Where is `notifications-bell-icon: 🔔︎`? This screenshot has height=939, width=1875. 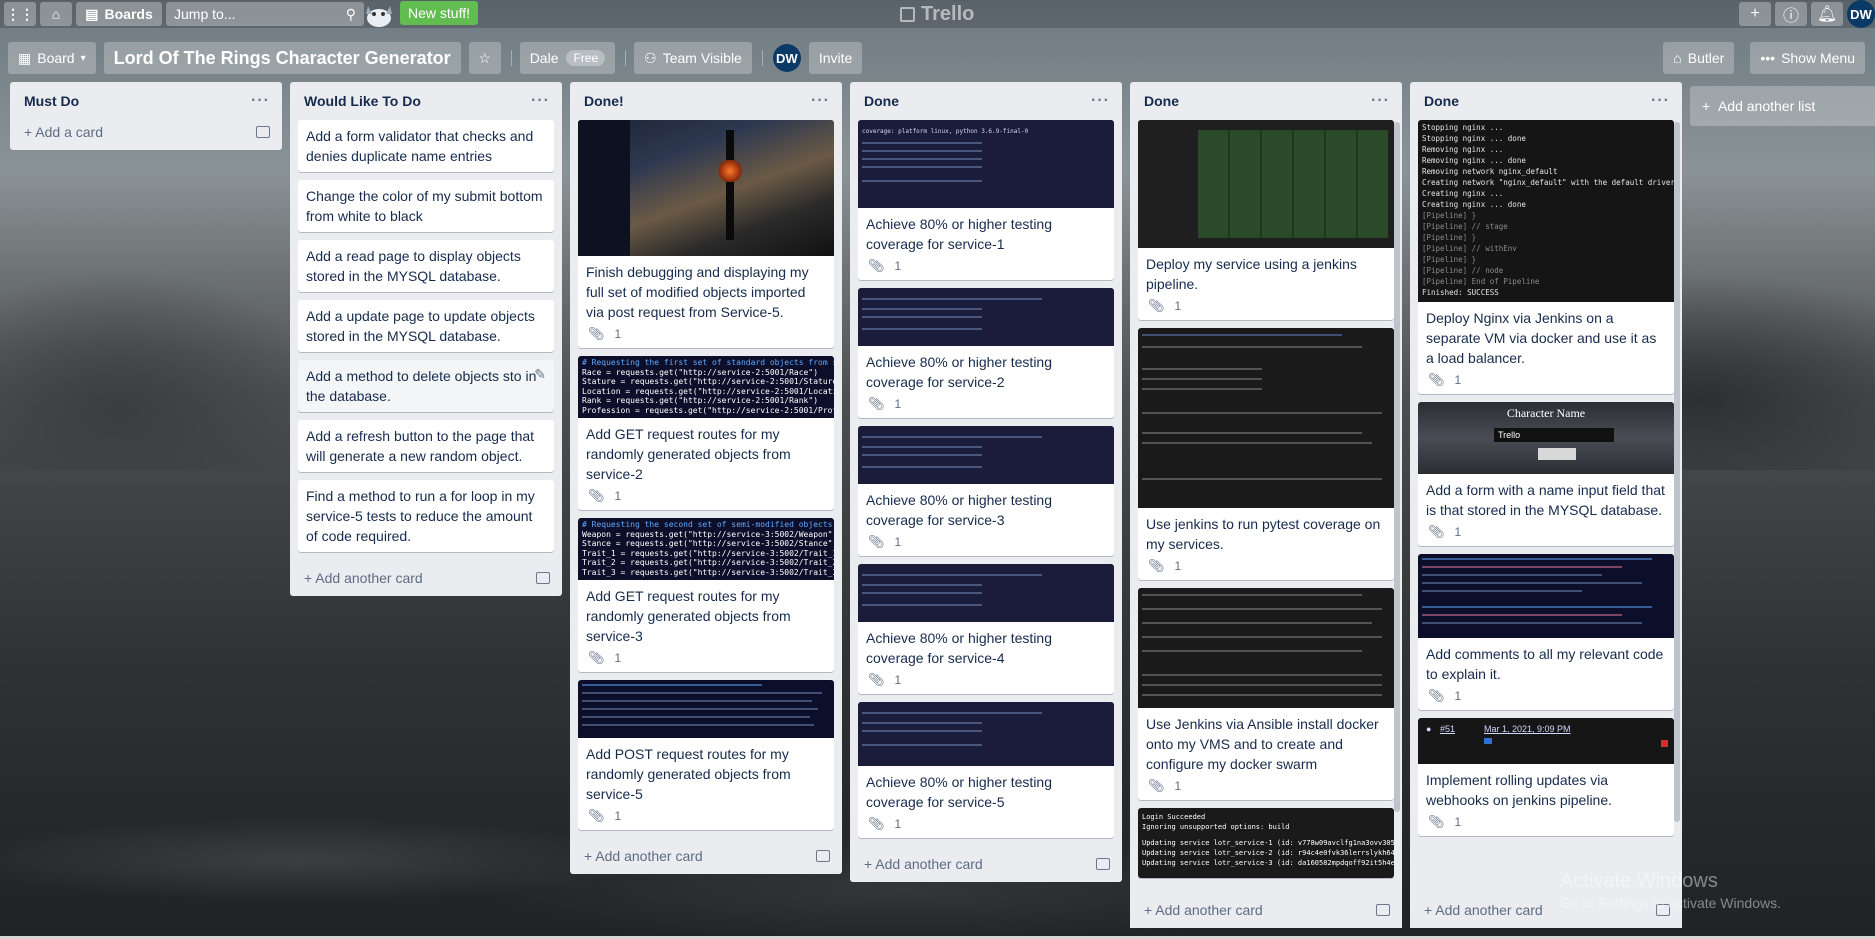 notifications-bell-icon: 🔔︎ is located at coordinates (1827, 14).